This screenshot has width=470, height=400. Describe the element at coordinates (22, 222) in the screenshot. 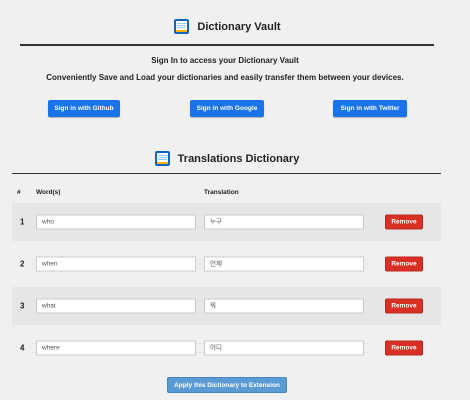

I see `row-number: 1` at that location.